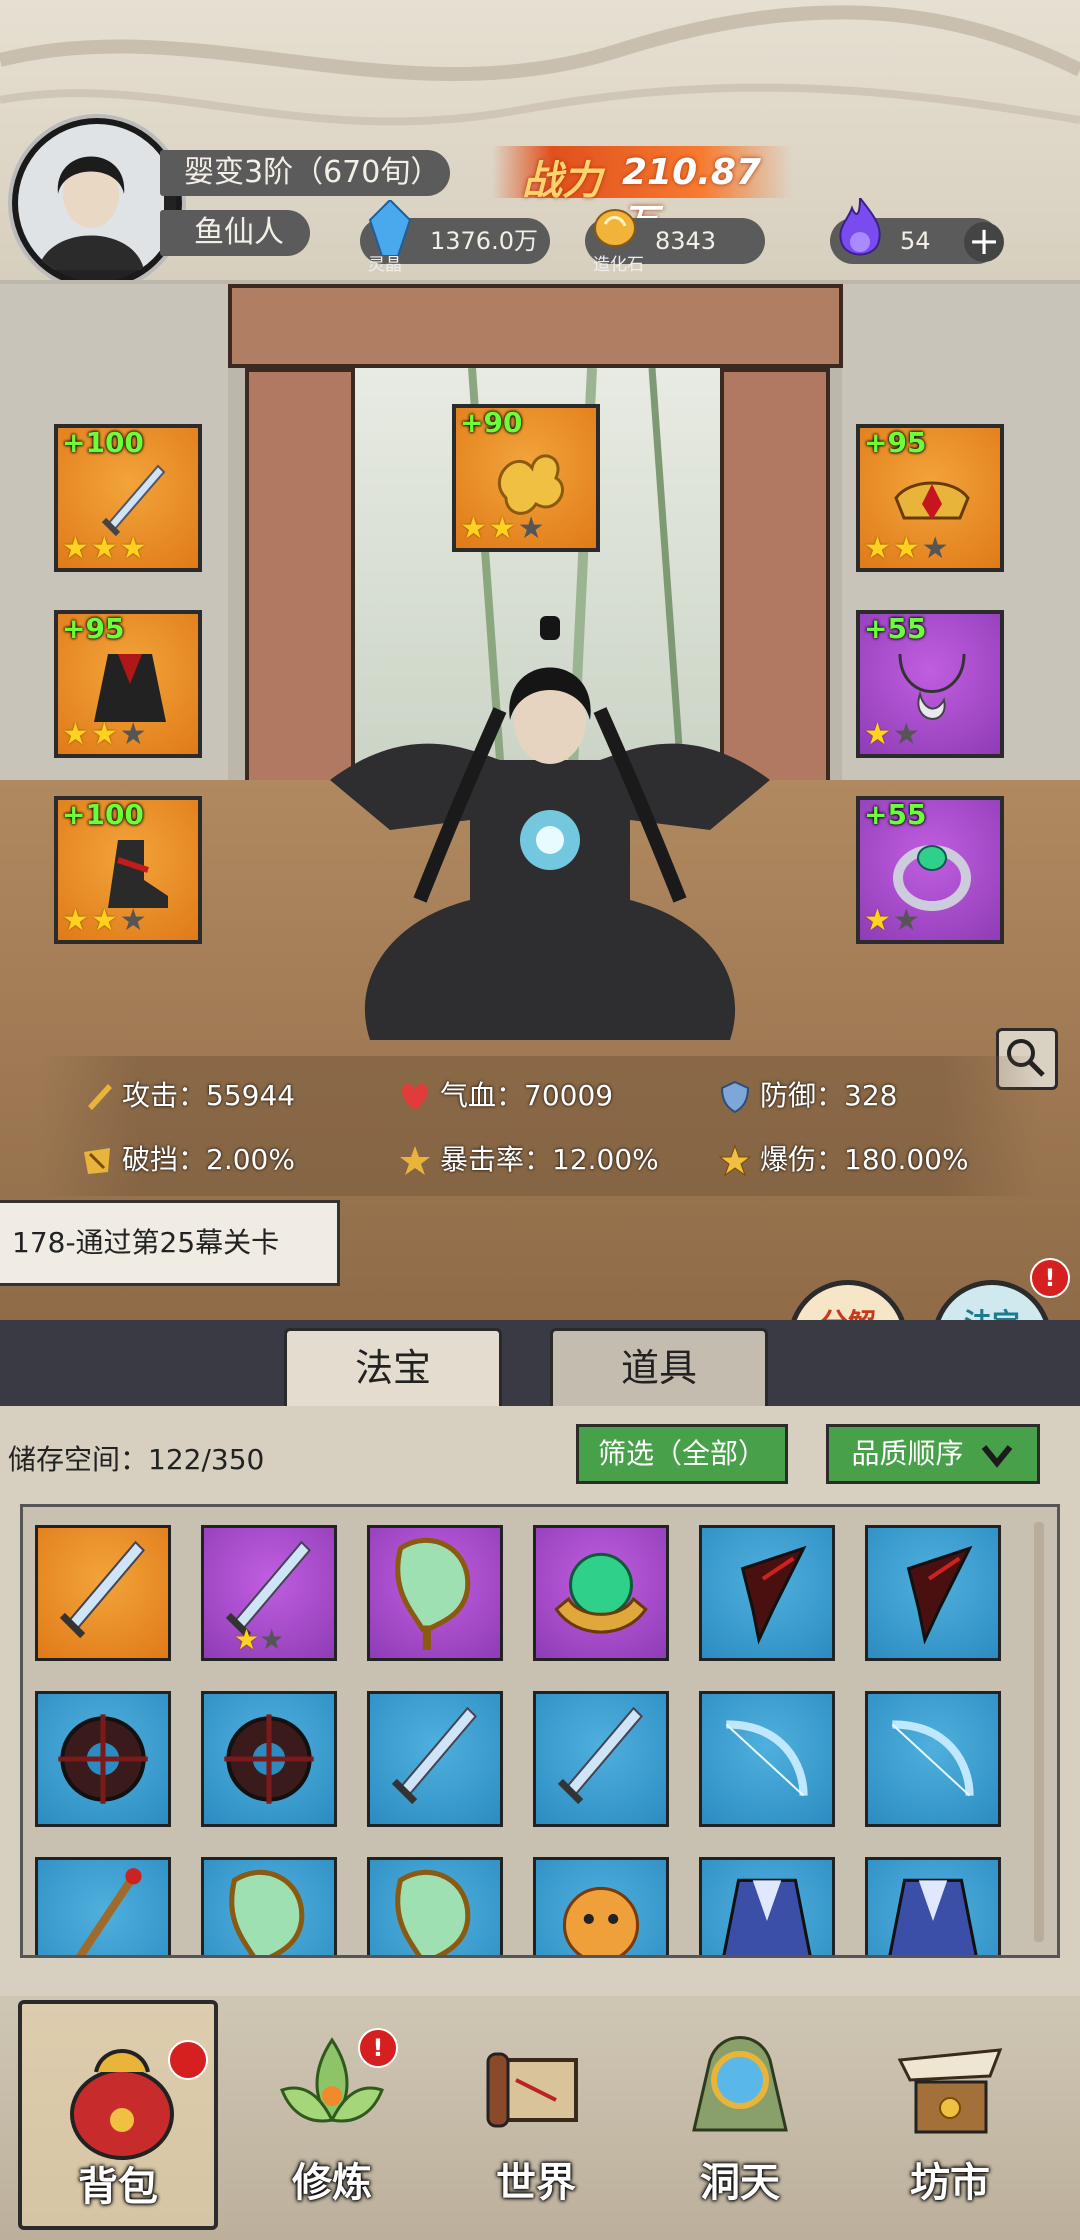 The height and width of the screenshot is (2240, 1080). I want to click on bag-icon, so click(122, 2104).